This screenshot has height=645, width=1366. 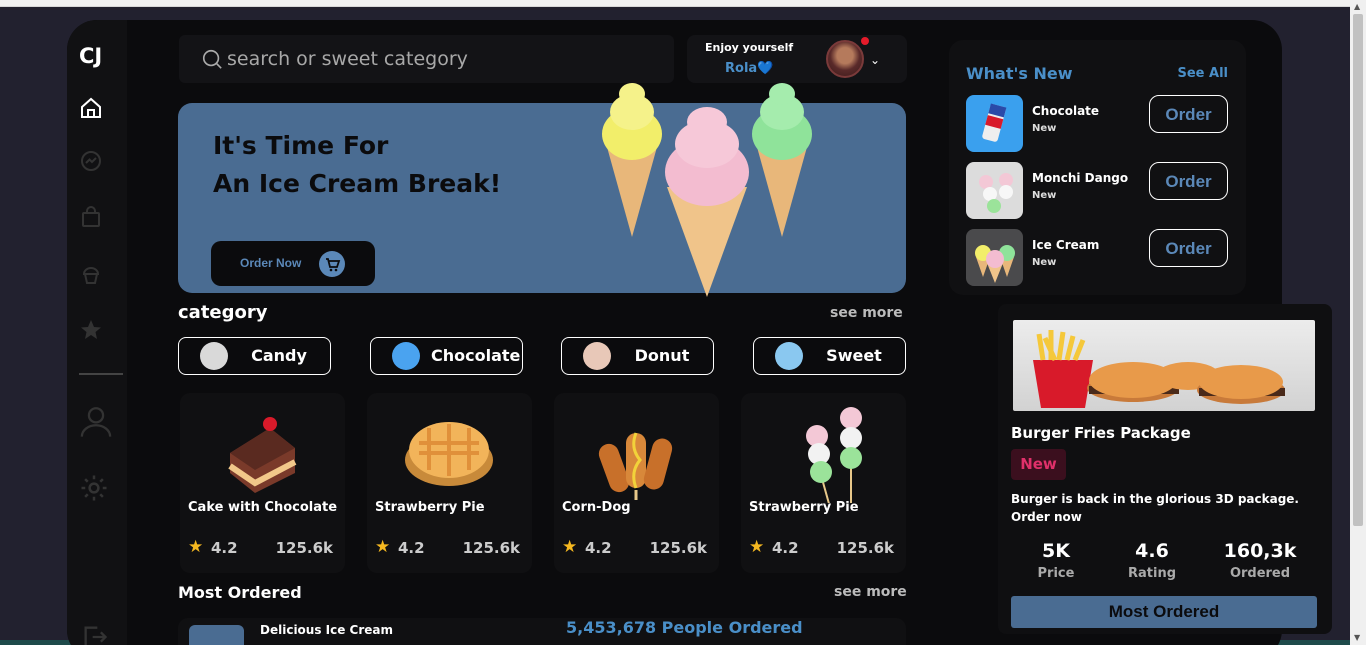 What do you see at coordinates (476, 355) in the screenshot?
I see `category-label: Chocolate` at bounding box center [476, 355].